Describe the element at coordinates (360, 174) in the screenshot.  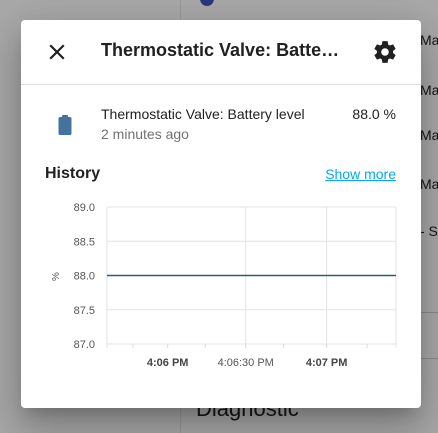
I see `show-more-link: Show more` at that location.